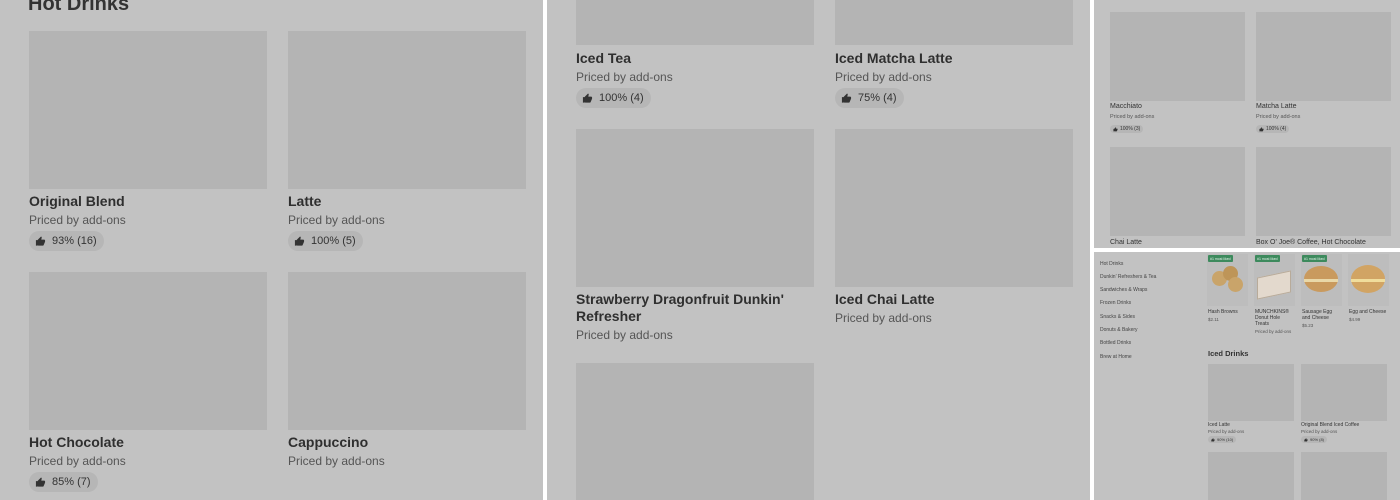  What do you see at coordinates (1130, 129) in the screenshot?
I see `rating-text: 100% (3)` at bounding box center [1130, 129].